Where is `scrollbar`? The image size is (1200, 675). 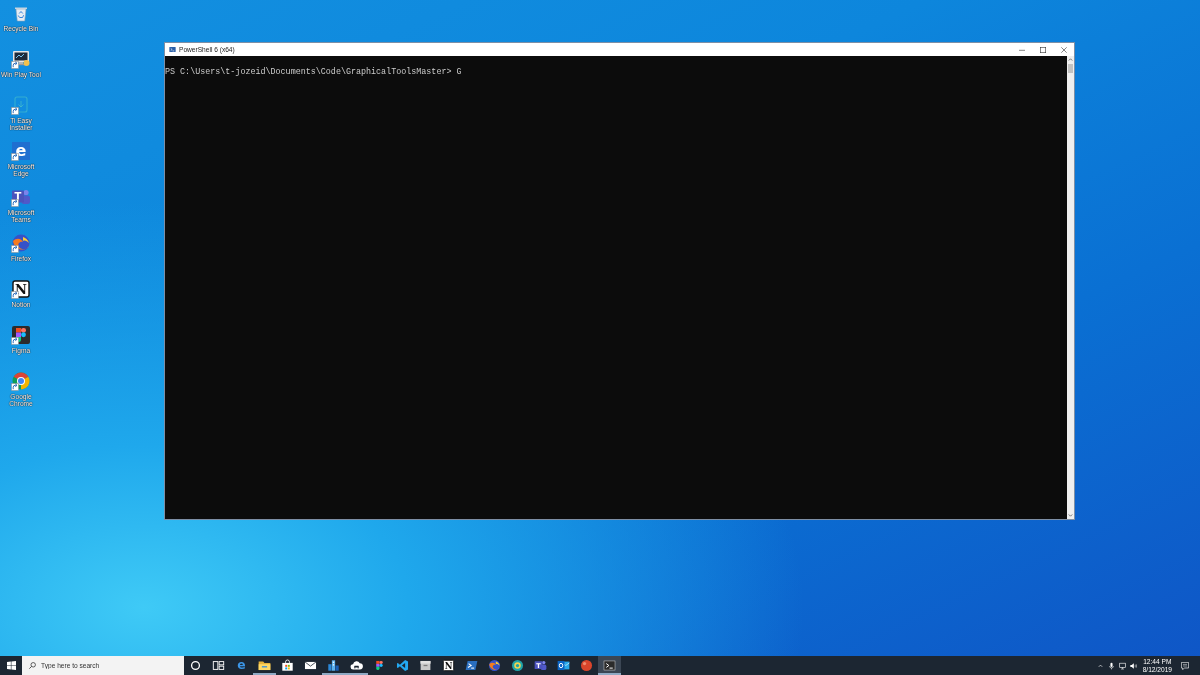 scrollbar is located at coordinates (1070, 287).